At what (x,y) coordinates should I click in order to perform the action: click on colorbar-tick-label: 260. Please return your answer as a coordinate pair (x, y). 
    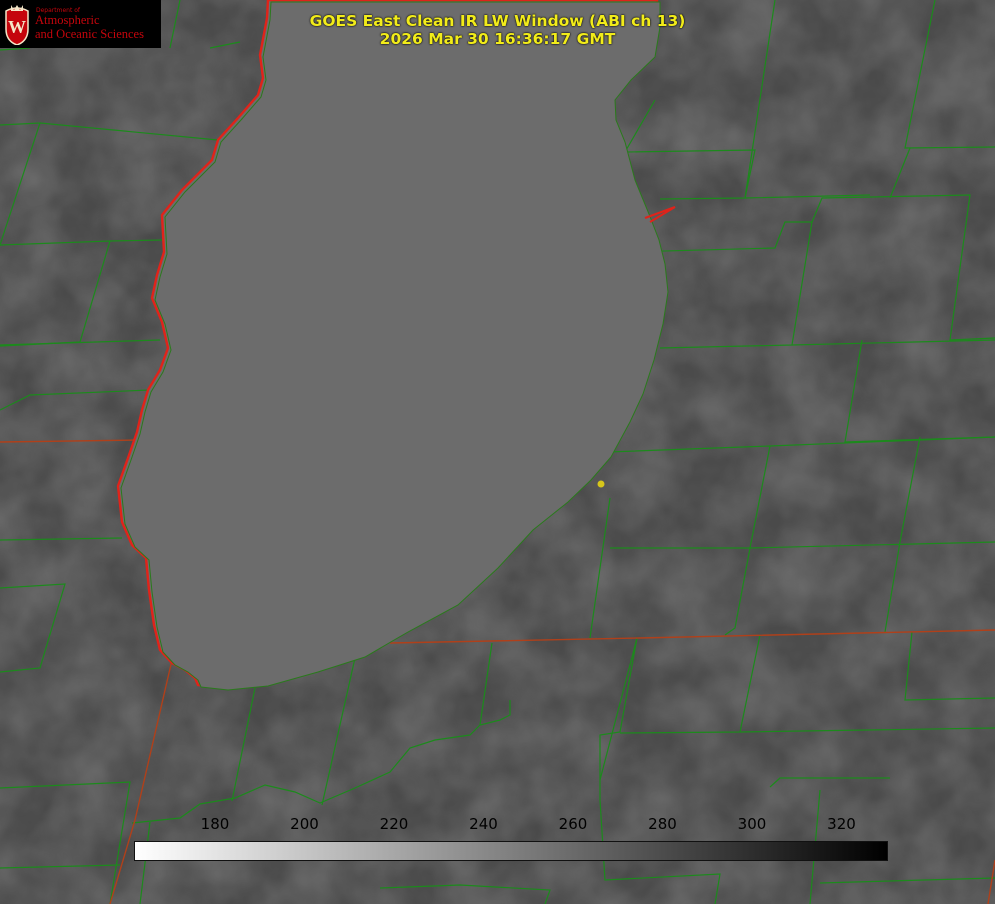
    Looking at the image, I should click on (573, 824).